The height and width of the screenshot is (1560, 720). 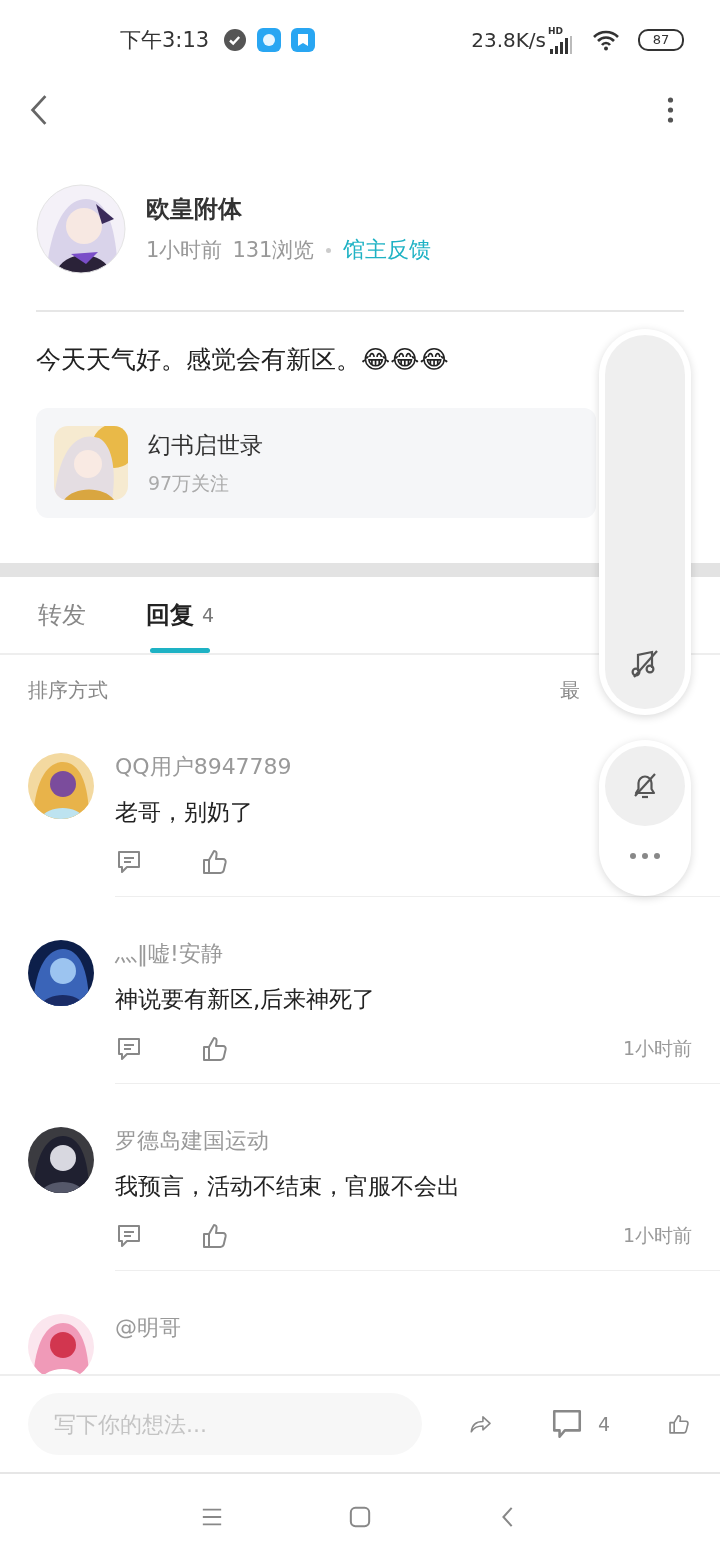 What do you see at coordinates (288, 1186) in the screenshot?
I see `comment-text: 我预言，活动不结束，官服不会出` at bounding box center [288, 1186].